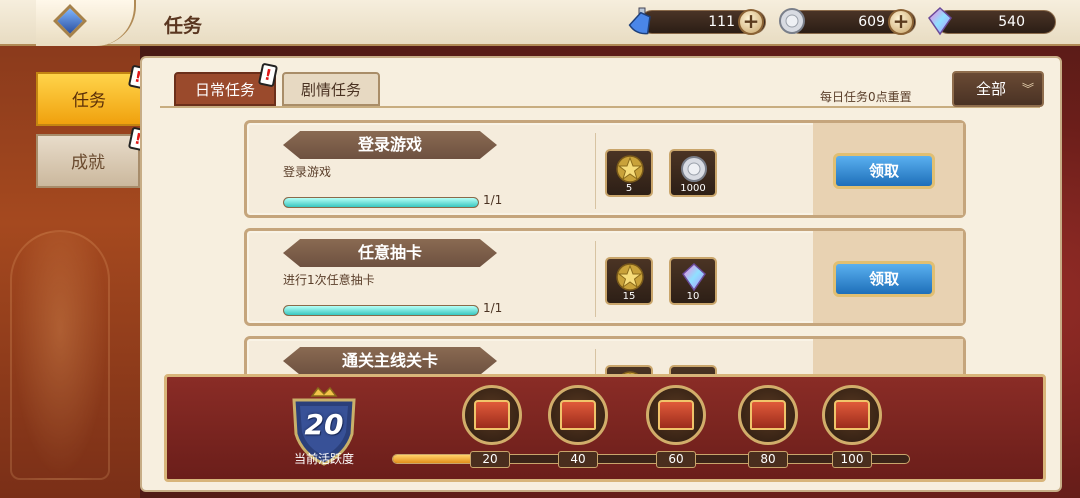 Image resolution: width=1080 pixels, height=498 pixels. Describe the element at coordinates (768, 459) in the screenshot. I see `milestone-80: 80` at that location.